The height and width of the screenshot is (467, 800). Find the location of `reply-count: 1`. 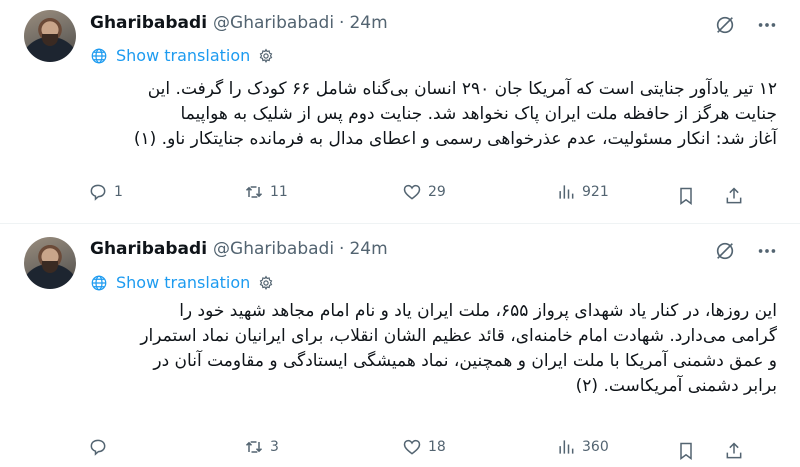

reply-count: 1 is located at coordinates (118, 192).